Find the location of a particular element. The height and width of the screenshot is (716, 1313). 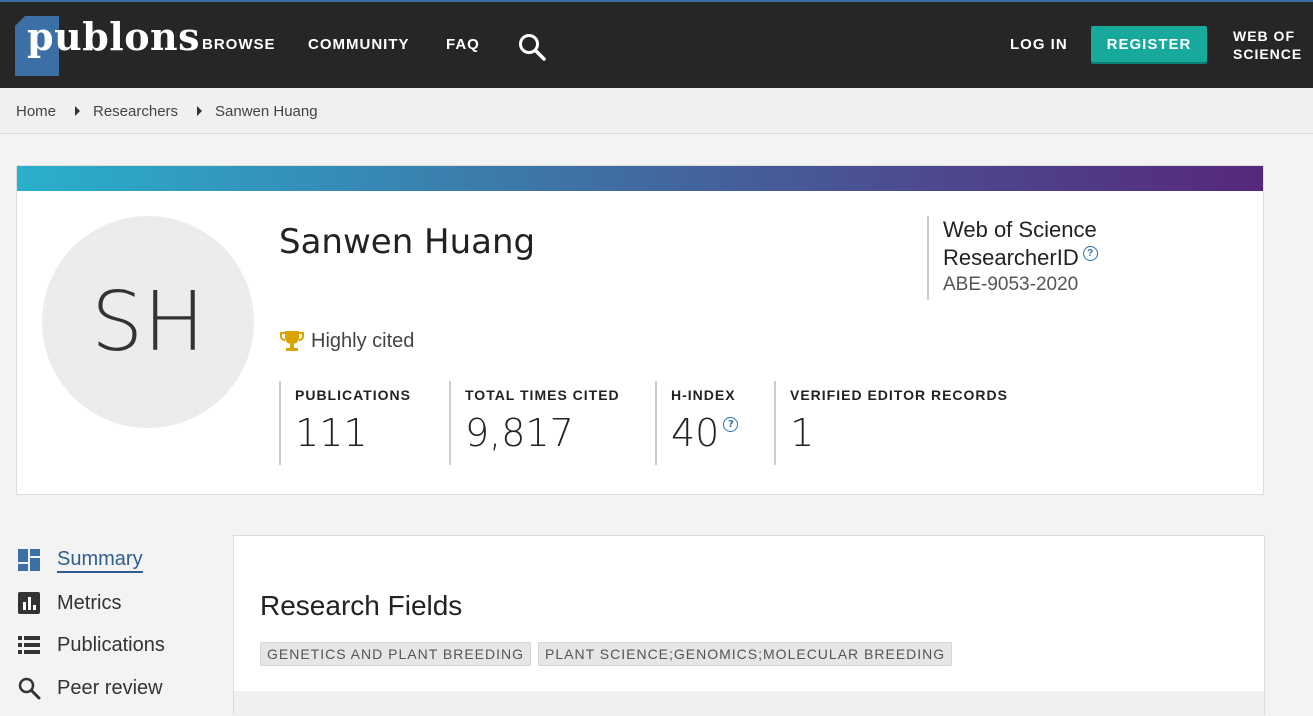

wos-id-title-line2: ResearcherID is located at coordinates (1011, 257).